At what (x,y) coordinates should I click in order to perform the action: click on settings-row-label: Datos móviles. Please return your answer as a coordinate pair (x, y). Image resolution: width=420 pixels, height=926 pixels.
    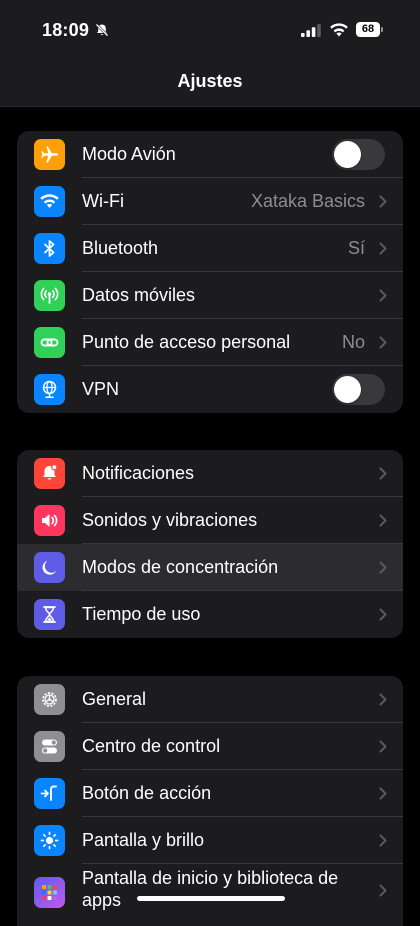
    Looking at the image, I should click on (139, 295).